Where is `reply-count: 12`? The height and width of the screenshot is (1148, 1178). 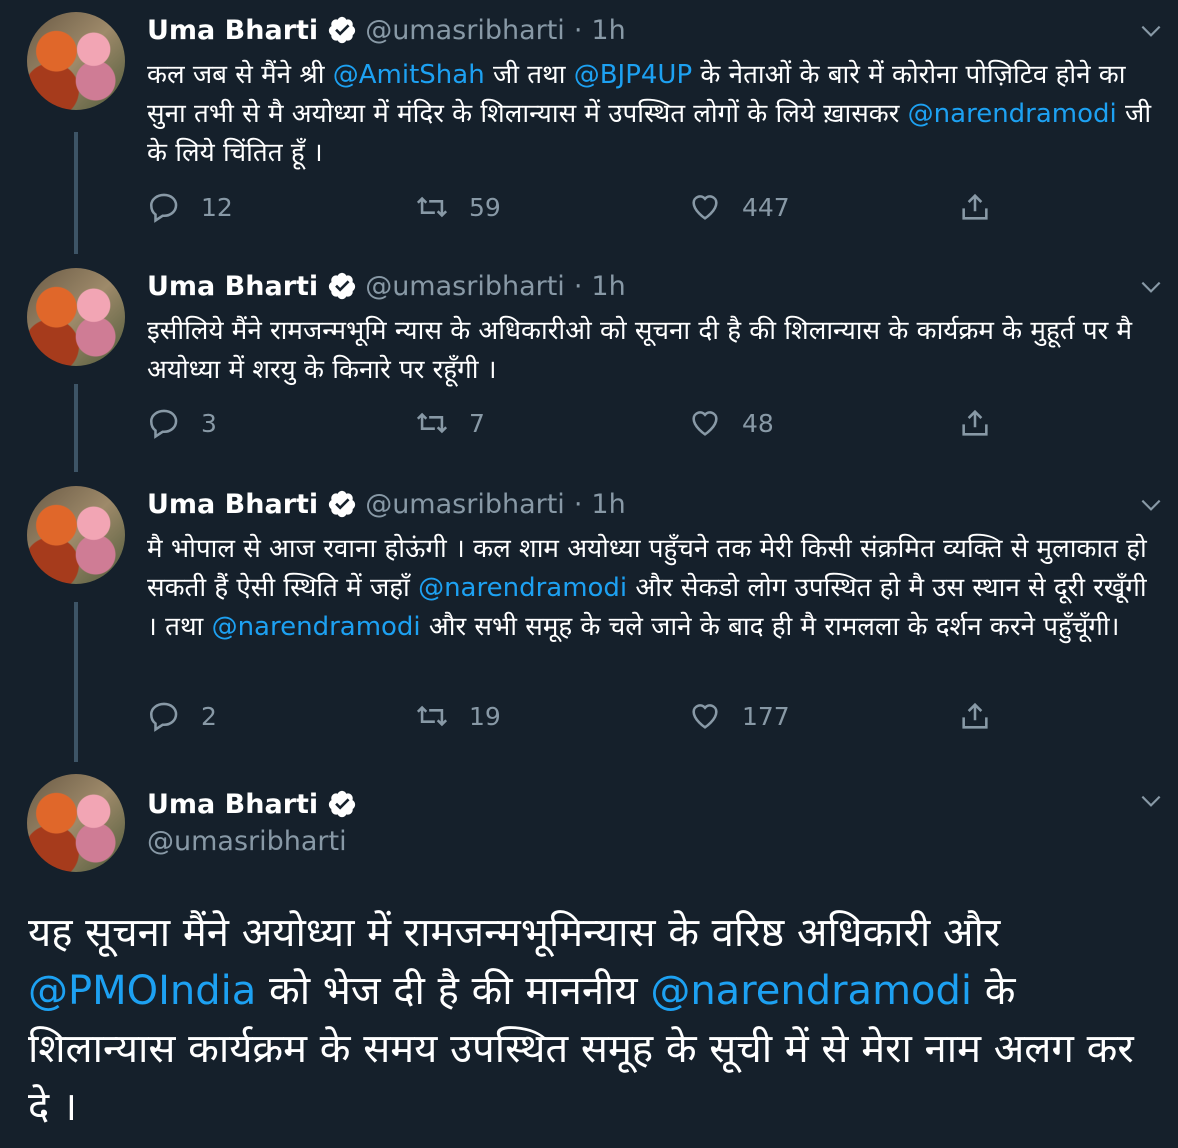 reply-count: 12 is located at coordinates (217, 207).